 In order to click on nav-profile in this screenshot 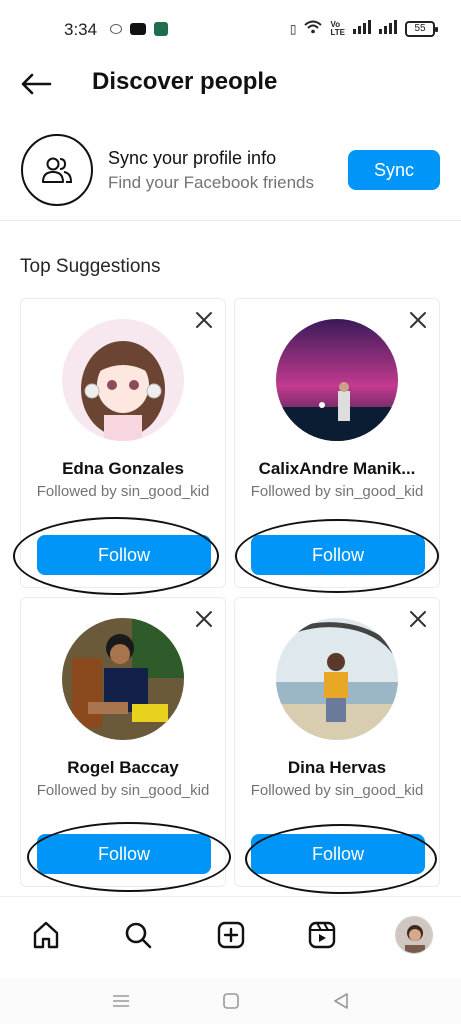, I will do `click(414, 935)`.